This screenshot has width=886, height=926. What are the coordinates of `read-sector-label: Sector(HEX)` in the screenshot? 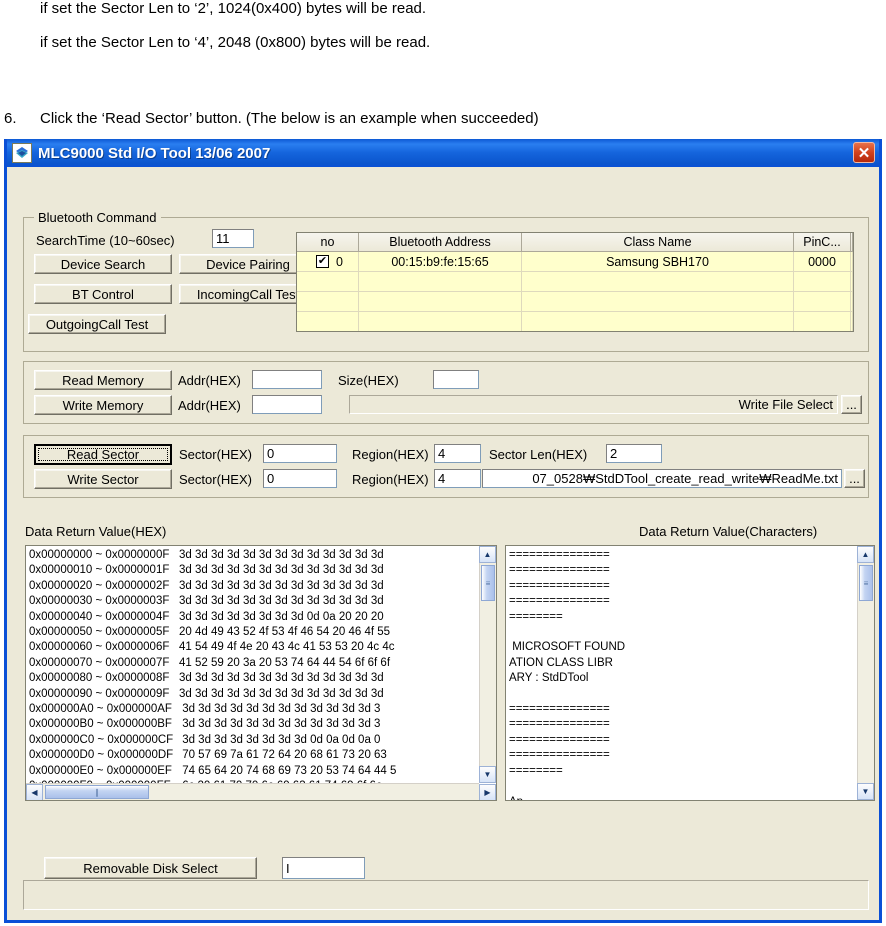 It's located at (215, 454).